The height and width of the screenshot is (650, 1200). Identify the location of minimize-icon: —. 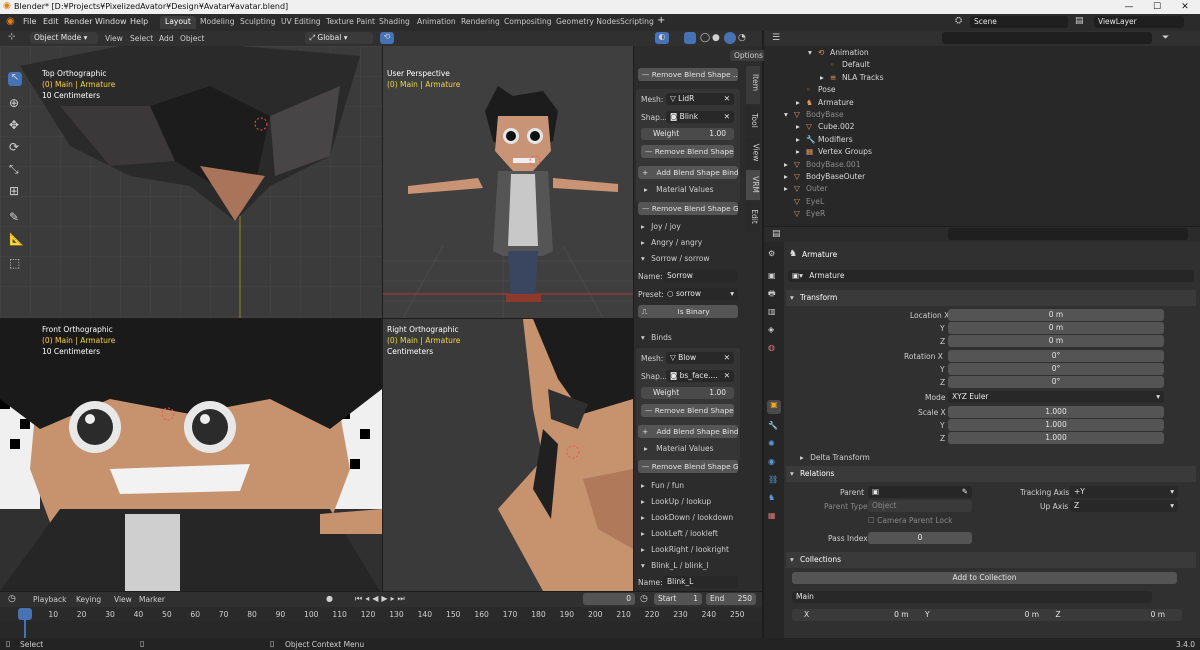
(1129, 7).